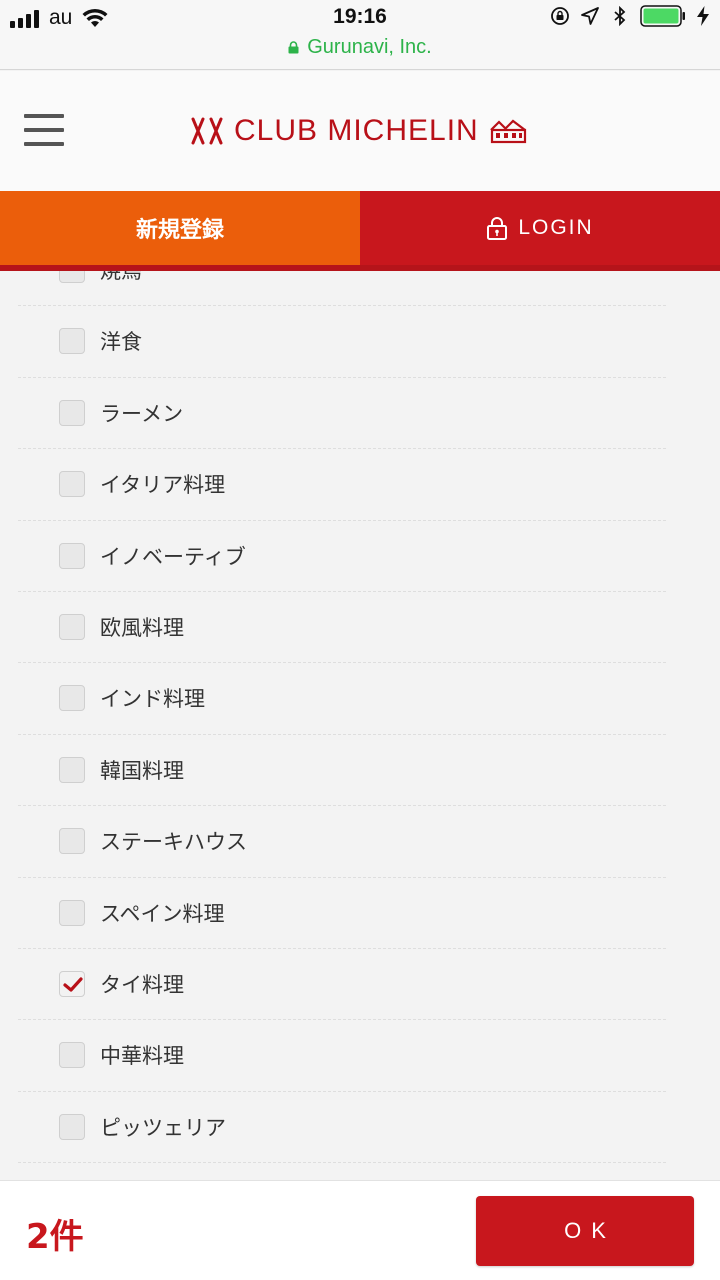 The width and height of the screenshot is (720, 1280). Describe the element at coordinates (662, 16) in the screenshot. I see `battery-icon` at that location.